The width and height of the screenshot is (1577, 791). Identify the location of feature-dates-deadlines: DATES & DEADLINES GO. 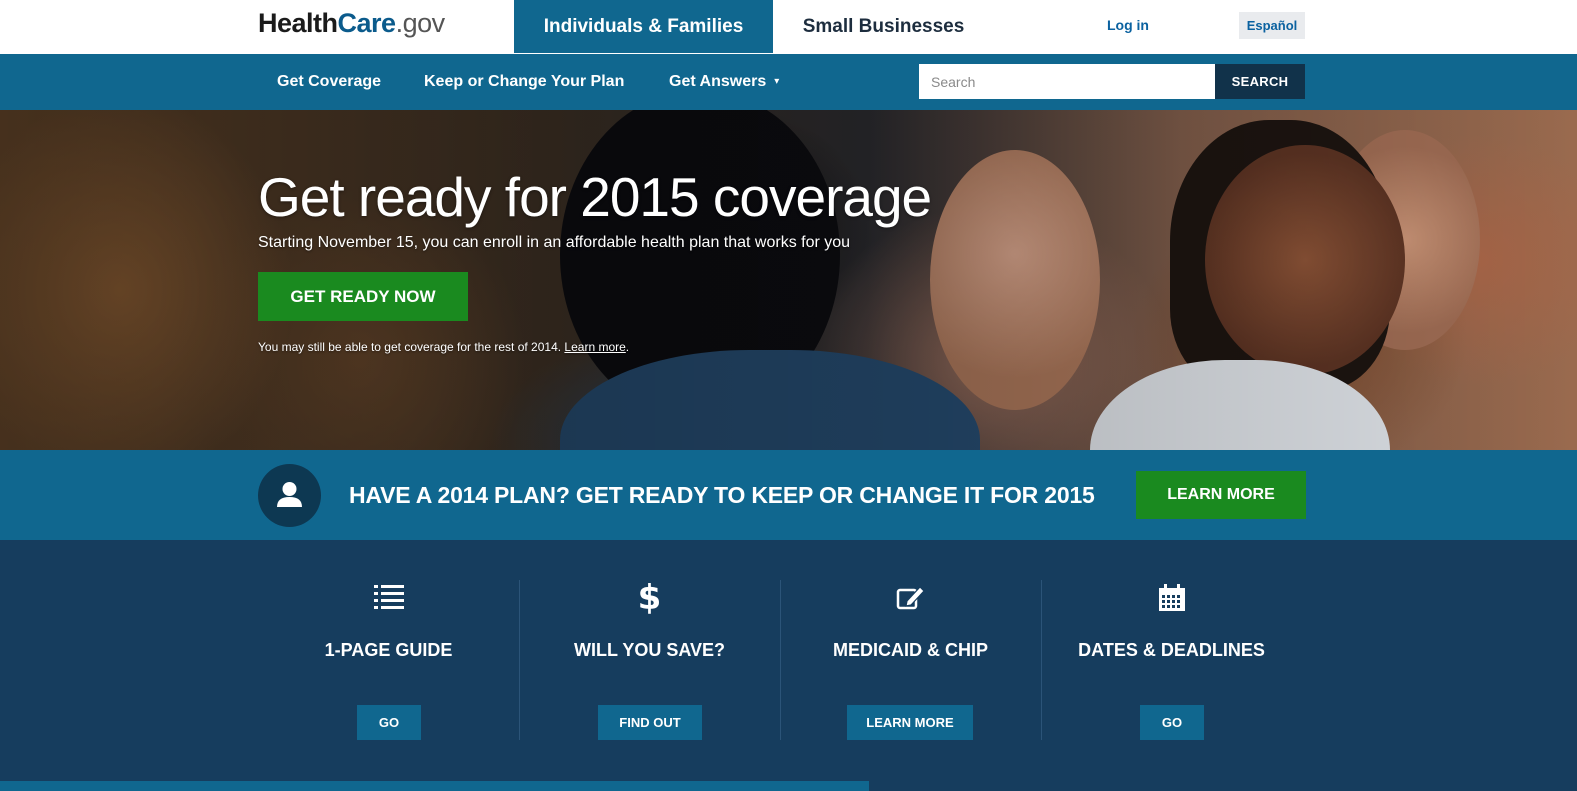
(1171, 660).